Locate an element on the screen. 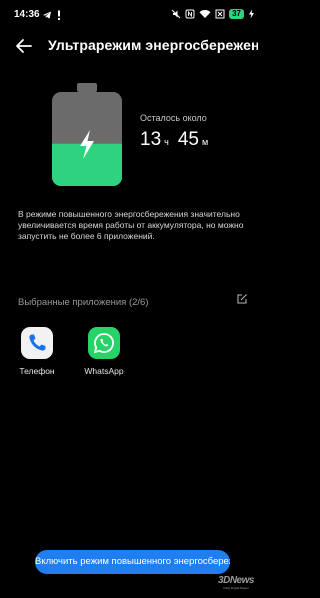  phone-icon is located at coordinates (37, 343).